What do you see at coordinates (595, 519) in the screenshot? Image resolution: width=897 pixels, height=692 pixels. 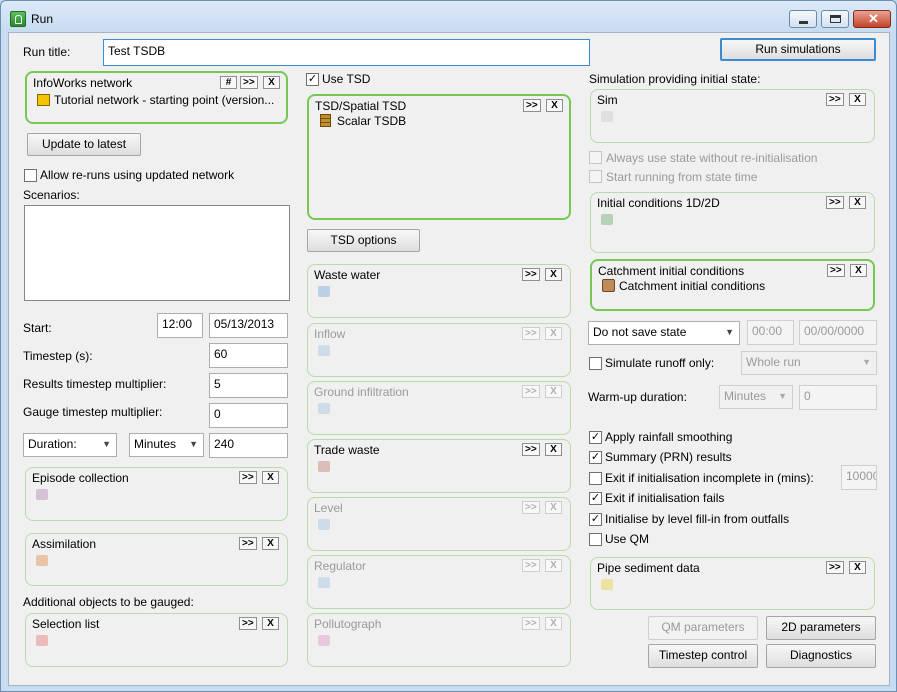 I see `level-fill-in-checkbox: ✓` at bounding box center [595, 519].